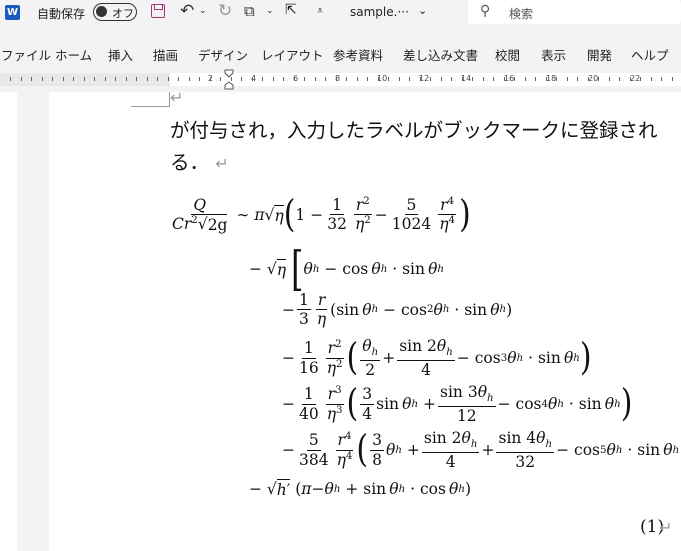  What do you see at coordinates (360, 489) in the screenshot?
I see `equation-line: − √ h′ (π − θh + sin θh · cos θ h)` at bounding box center [360, 489].